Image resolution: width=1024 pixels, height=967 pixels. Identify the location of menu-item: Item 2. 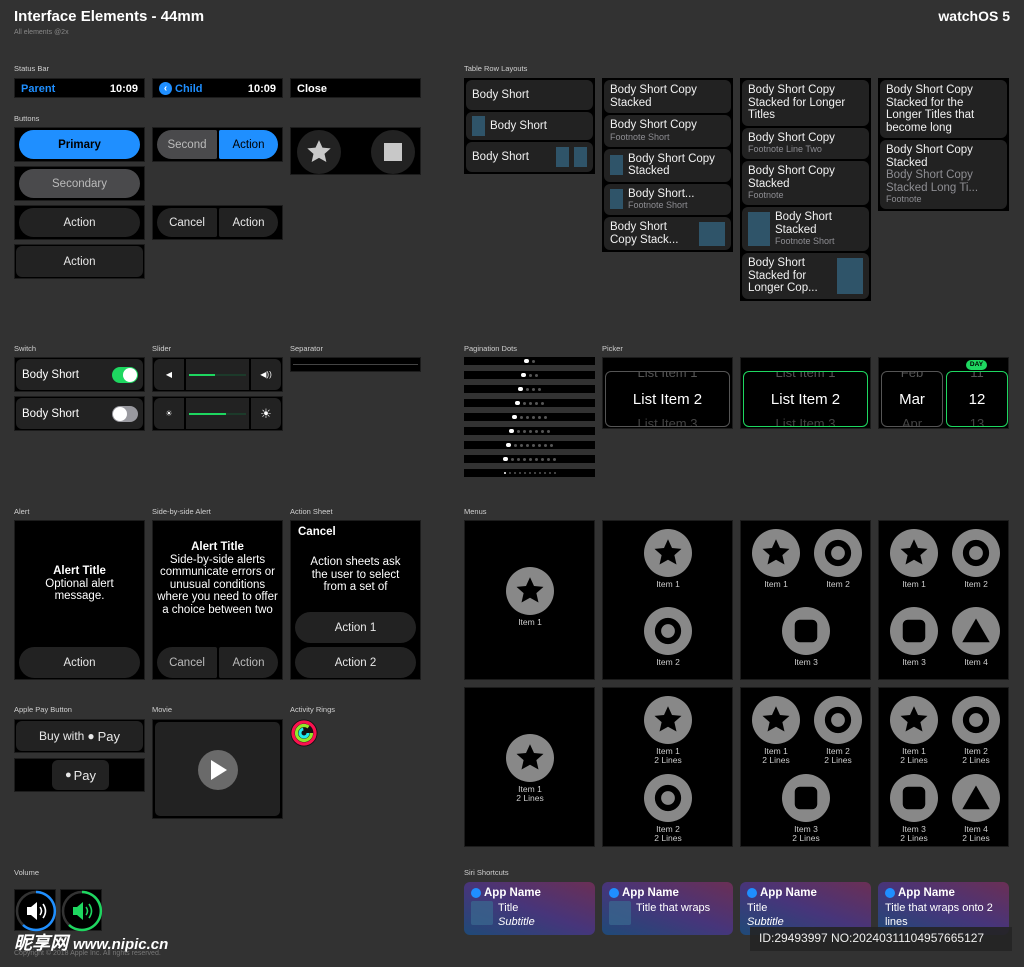
(838, 559).